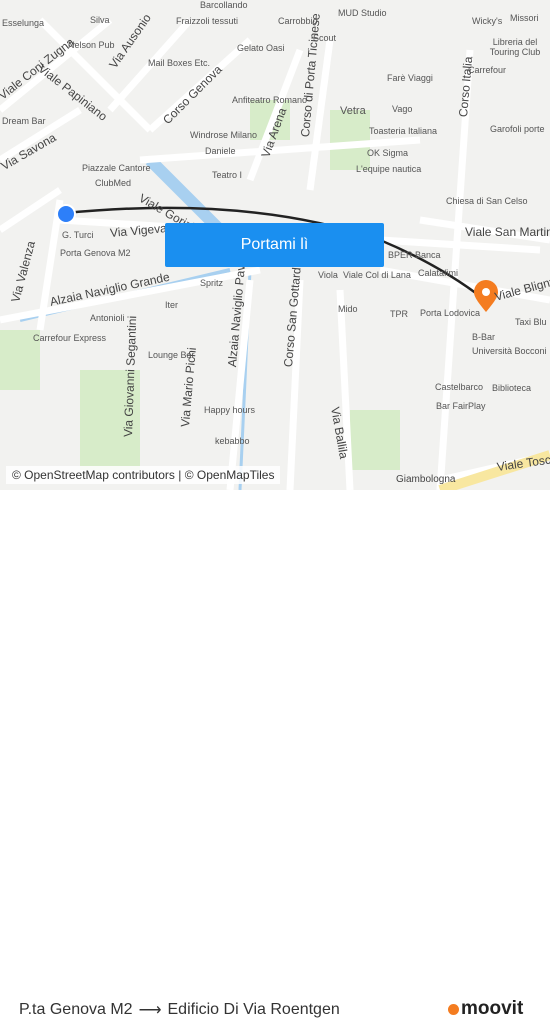 The width and height of the screenshot is (550, 1020). What do you see at coordinates (353, 111) in the screenshot?
I see `poi-label: Vetra` at bounding box center [353, 111].